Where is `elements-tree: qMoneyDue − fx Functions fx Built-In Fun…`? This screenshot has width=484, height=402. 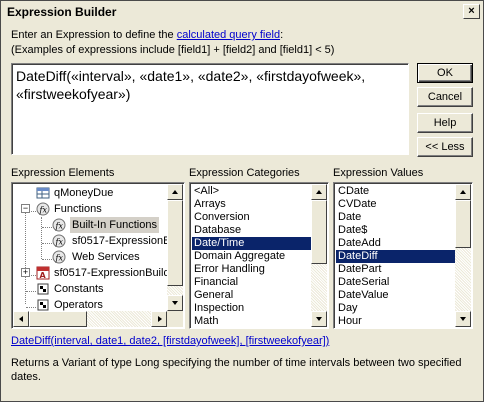
elements-tree: qMoneyDue − fx Functions fx Built-In Fun… is located at coordinates (98, 255).